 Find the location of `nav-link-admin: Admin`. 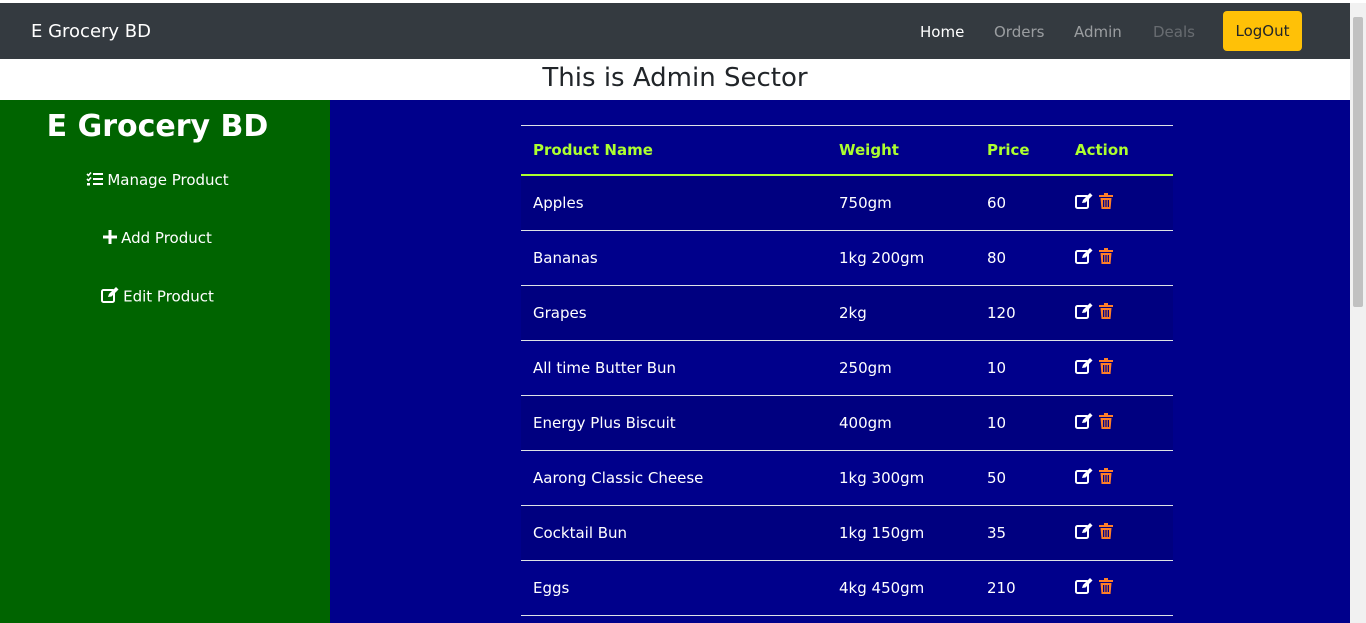

nav-link-admin: Admin is located at coordinates (1098, 32).